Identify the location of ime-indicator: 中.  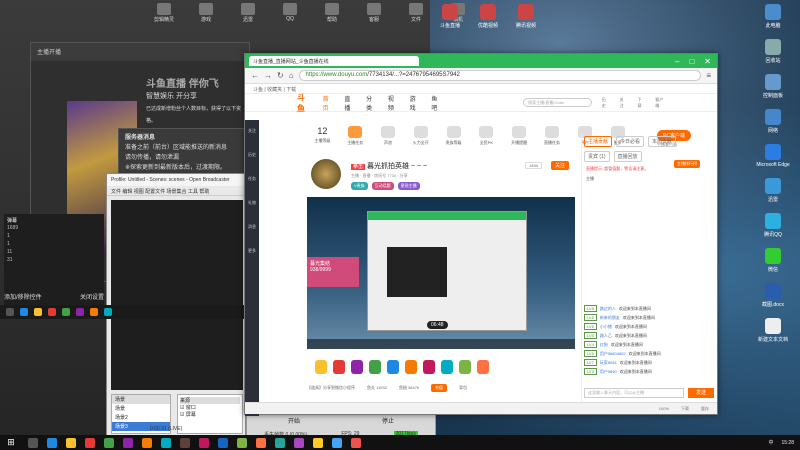
(770, 442).